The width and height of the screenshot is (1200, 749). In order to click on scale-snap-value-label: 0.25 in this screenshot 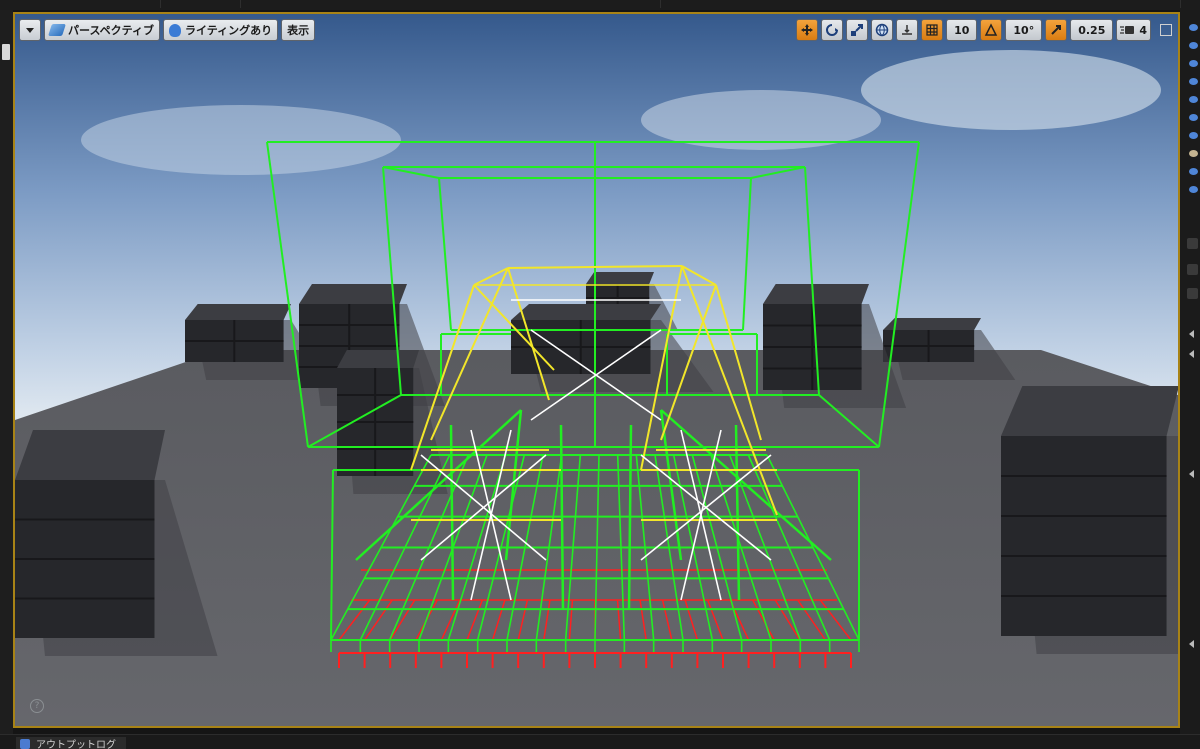, I will do `click(1092, 30)`.